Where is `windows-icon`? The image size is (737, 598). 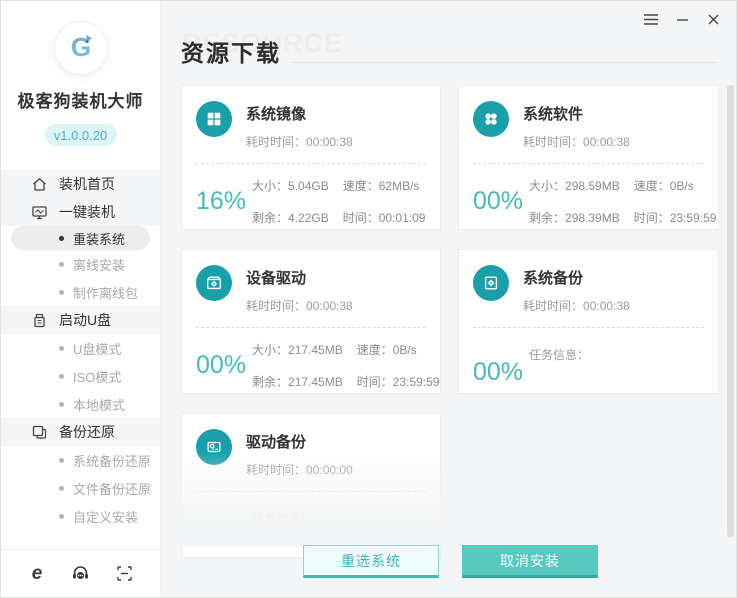 windows-icon is located at coordinates (214, 119).